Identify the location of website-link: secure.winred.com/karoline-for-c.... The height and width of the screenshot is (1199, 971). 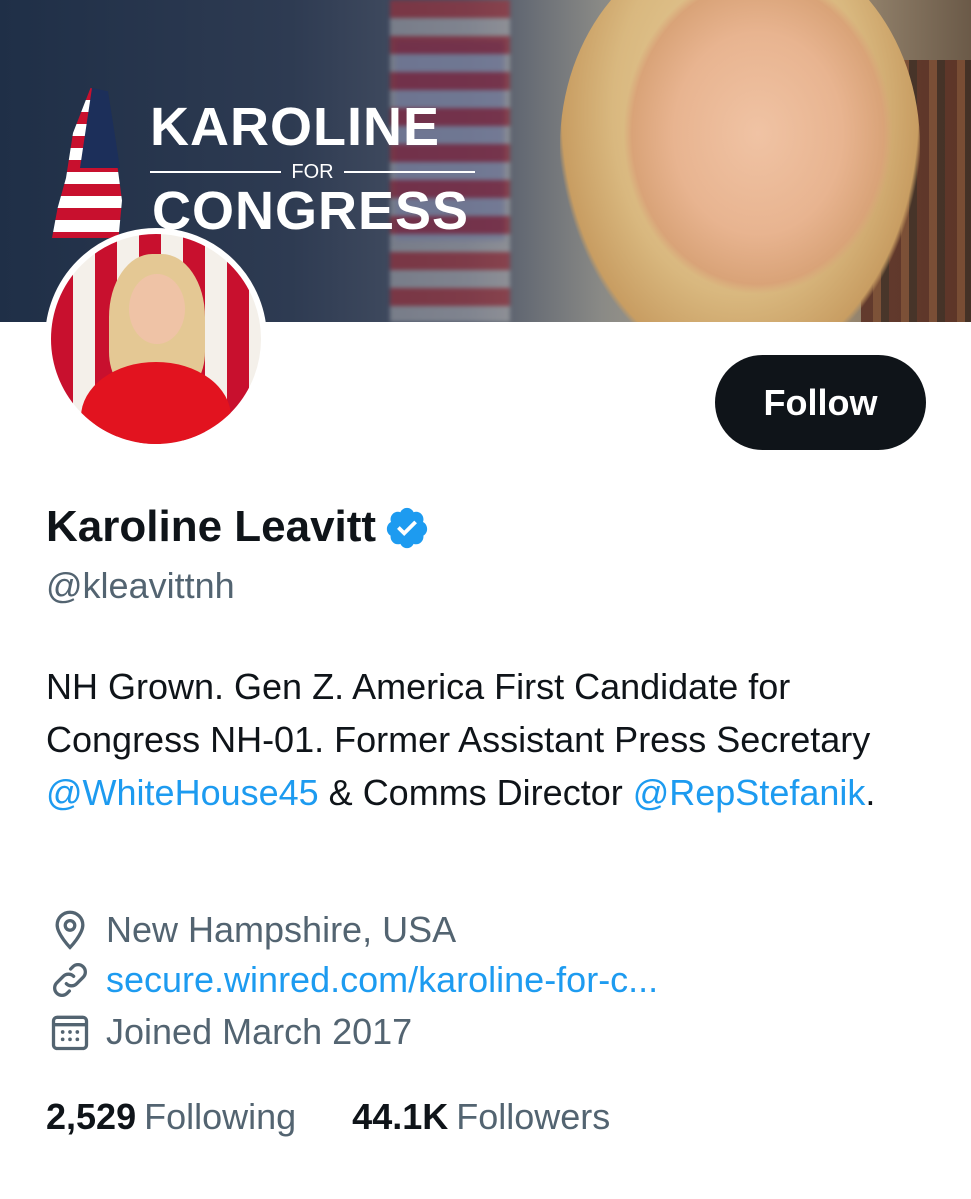
(382, 980).